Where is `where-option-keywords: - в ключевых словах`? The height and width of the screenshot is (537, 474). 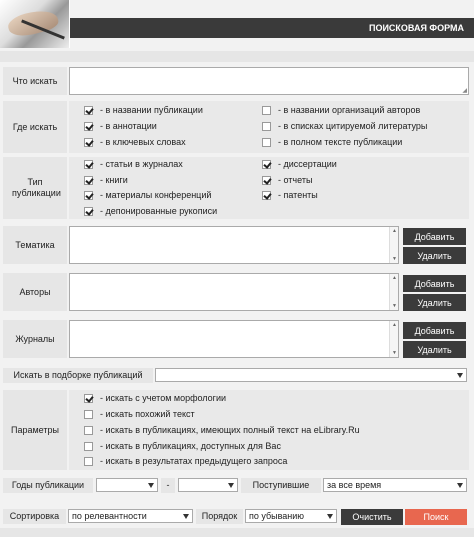 where-option-keywords: - в ключевых словах is located at coordinates (135, 142).